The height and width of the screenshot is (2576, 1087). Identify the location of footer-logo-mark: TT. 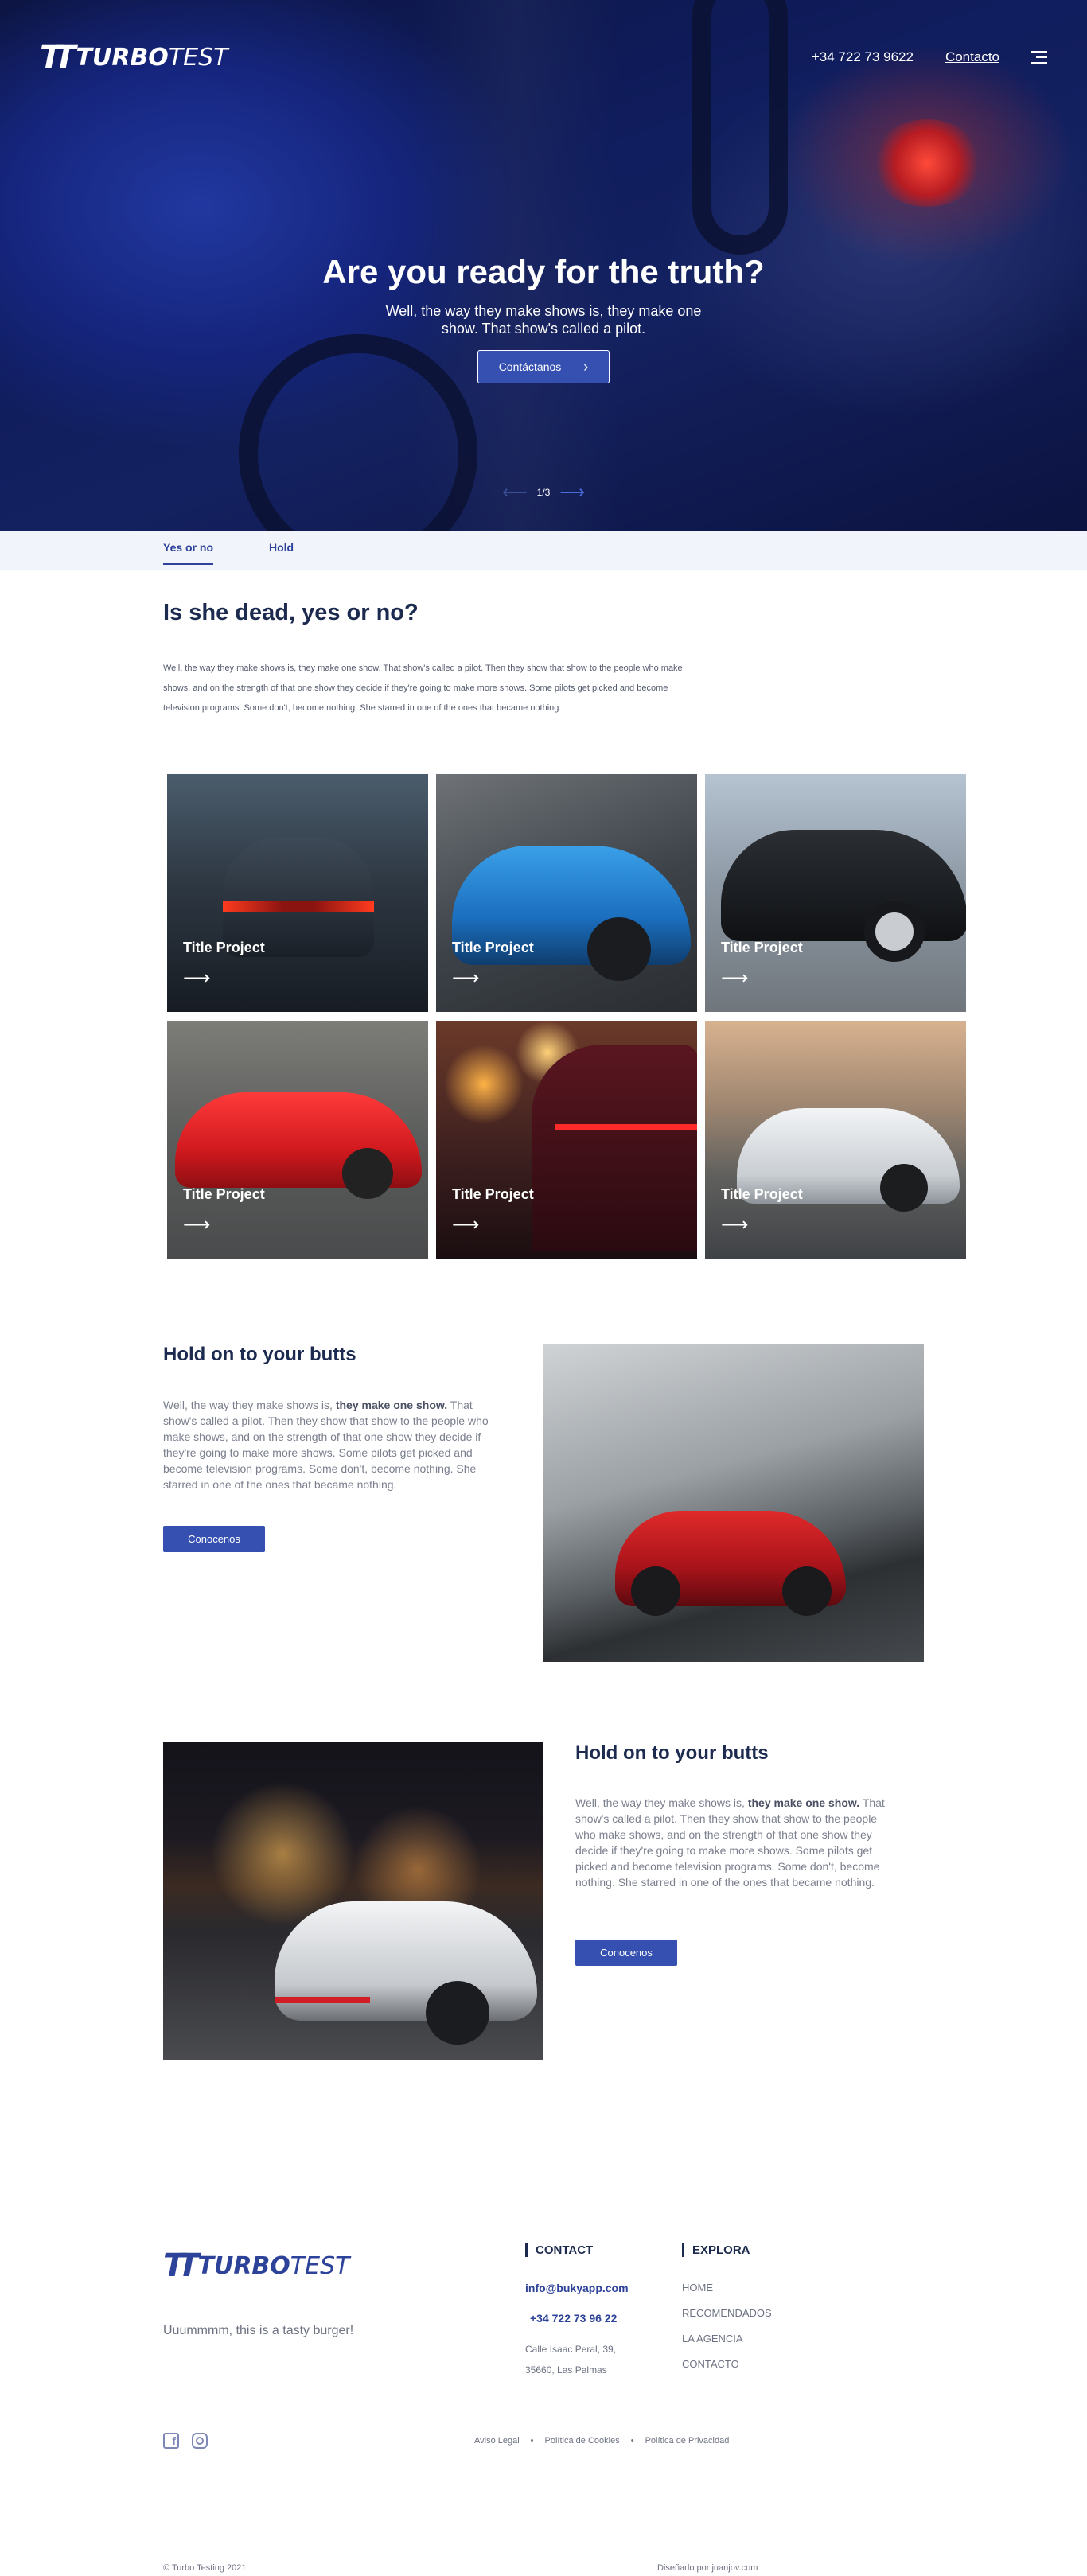
(181, 2266).